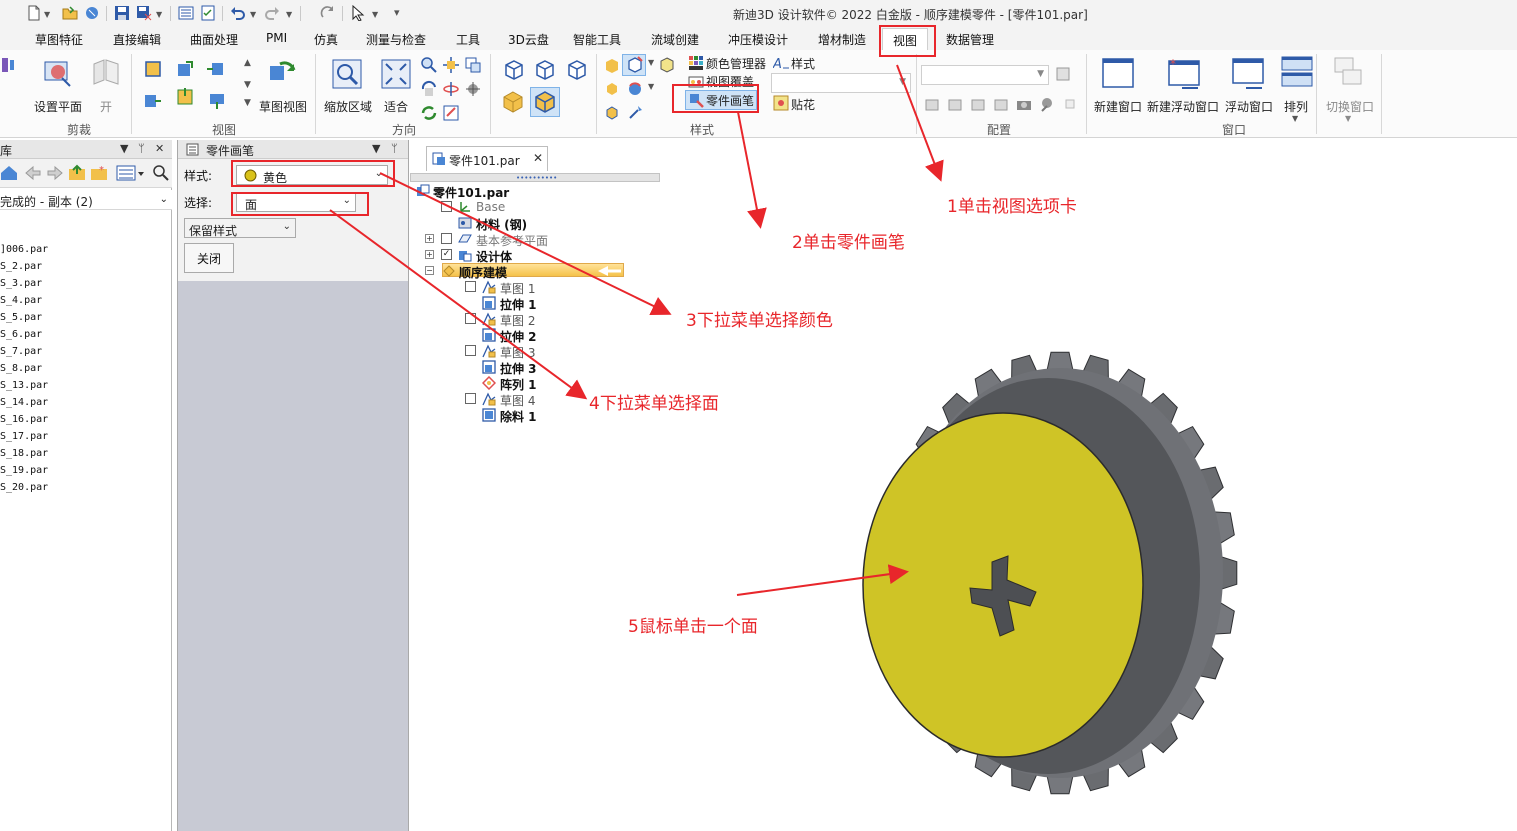 Image resolution: width=1517 pixels, height=831 pixels. What do you see at coordinates (535, 177) in the screenshot?
I see `tree-toolbar: ••••••••••` at bounding box center [535, 177].